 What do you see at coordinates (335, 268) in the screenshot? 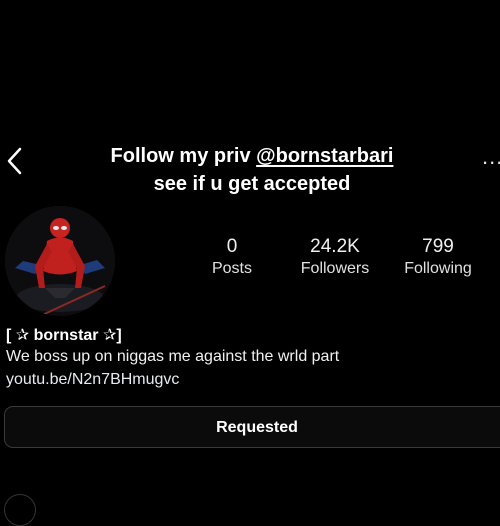
I see `followers-label: Followers` at bounding box center [335, 268].